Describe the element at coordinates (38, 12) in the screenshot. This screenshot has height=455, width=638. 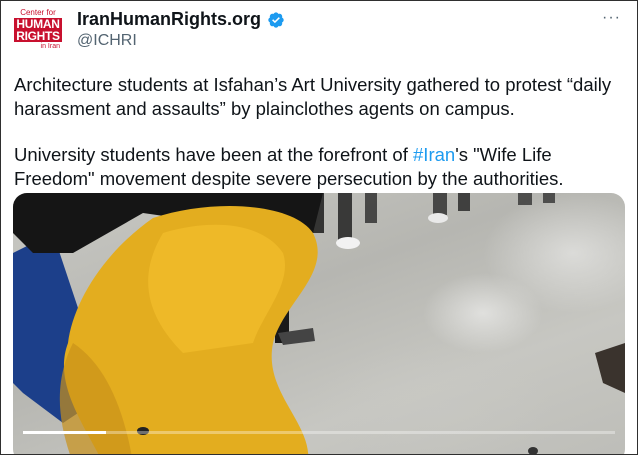
I see `logo-text-top: Center for` at that location.